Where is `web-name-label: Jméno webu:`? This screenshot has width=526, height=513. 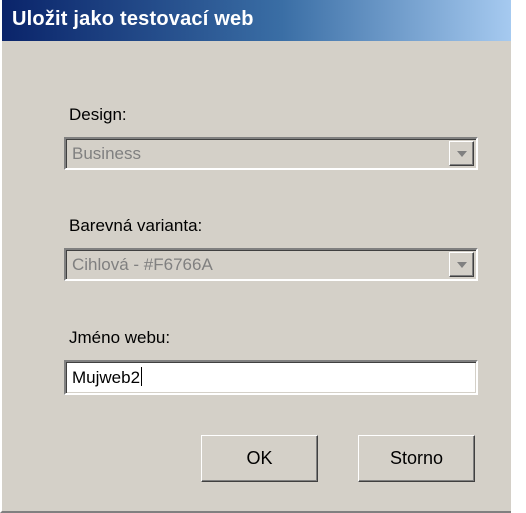 web-name-label: Jméno webu: is located at coordinates (120, 337).